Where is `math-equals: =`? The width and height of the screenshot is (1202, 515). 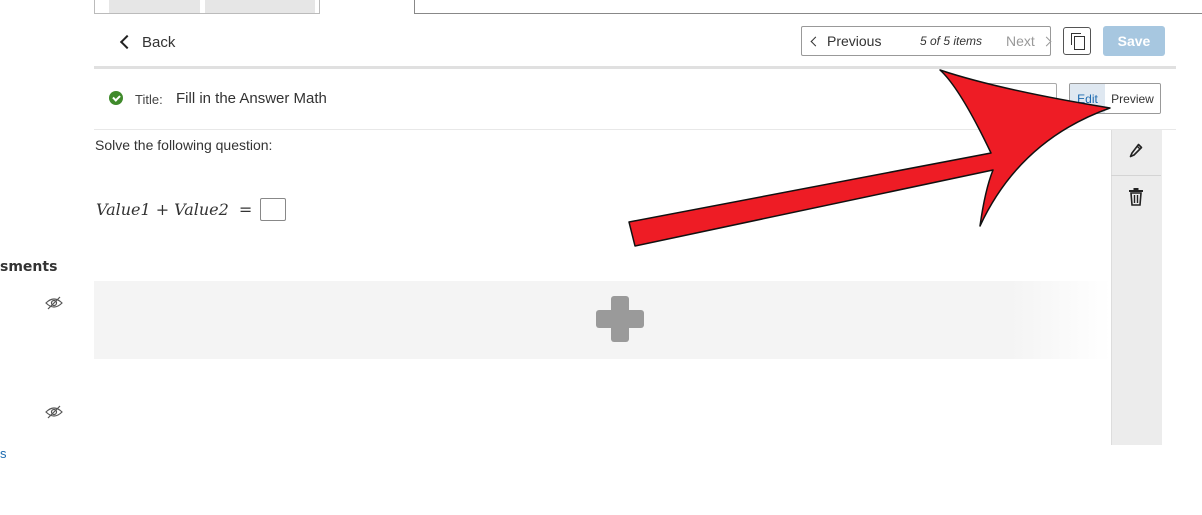 math-equals: = is located at coordinates (245, 209).